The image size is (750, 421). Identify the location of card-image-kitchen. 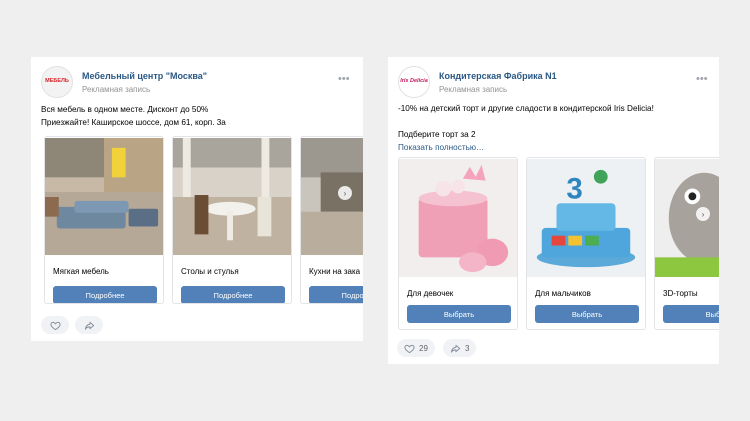
(332, 196).